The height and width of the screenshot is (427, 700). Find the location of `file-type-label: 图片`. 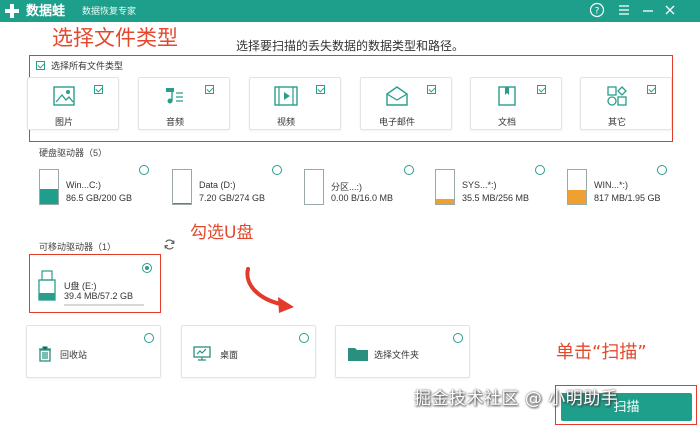

file-type-label: 图片 is located at coordinates (63, 122).